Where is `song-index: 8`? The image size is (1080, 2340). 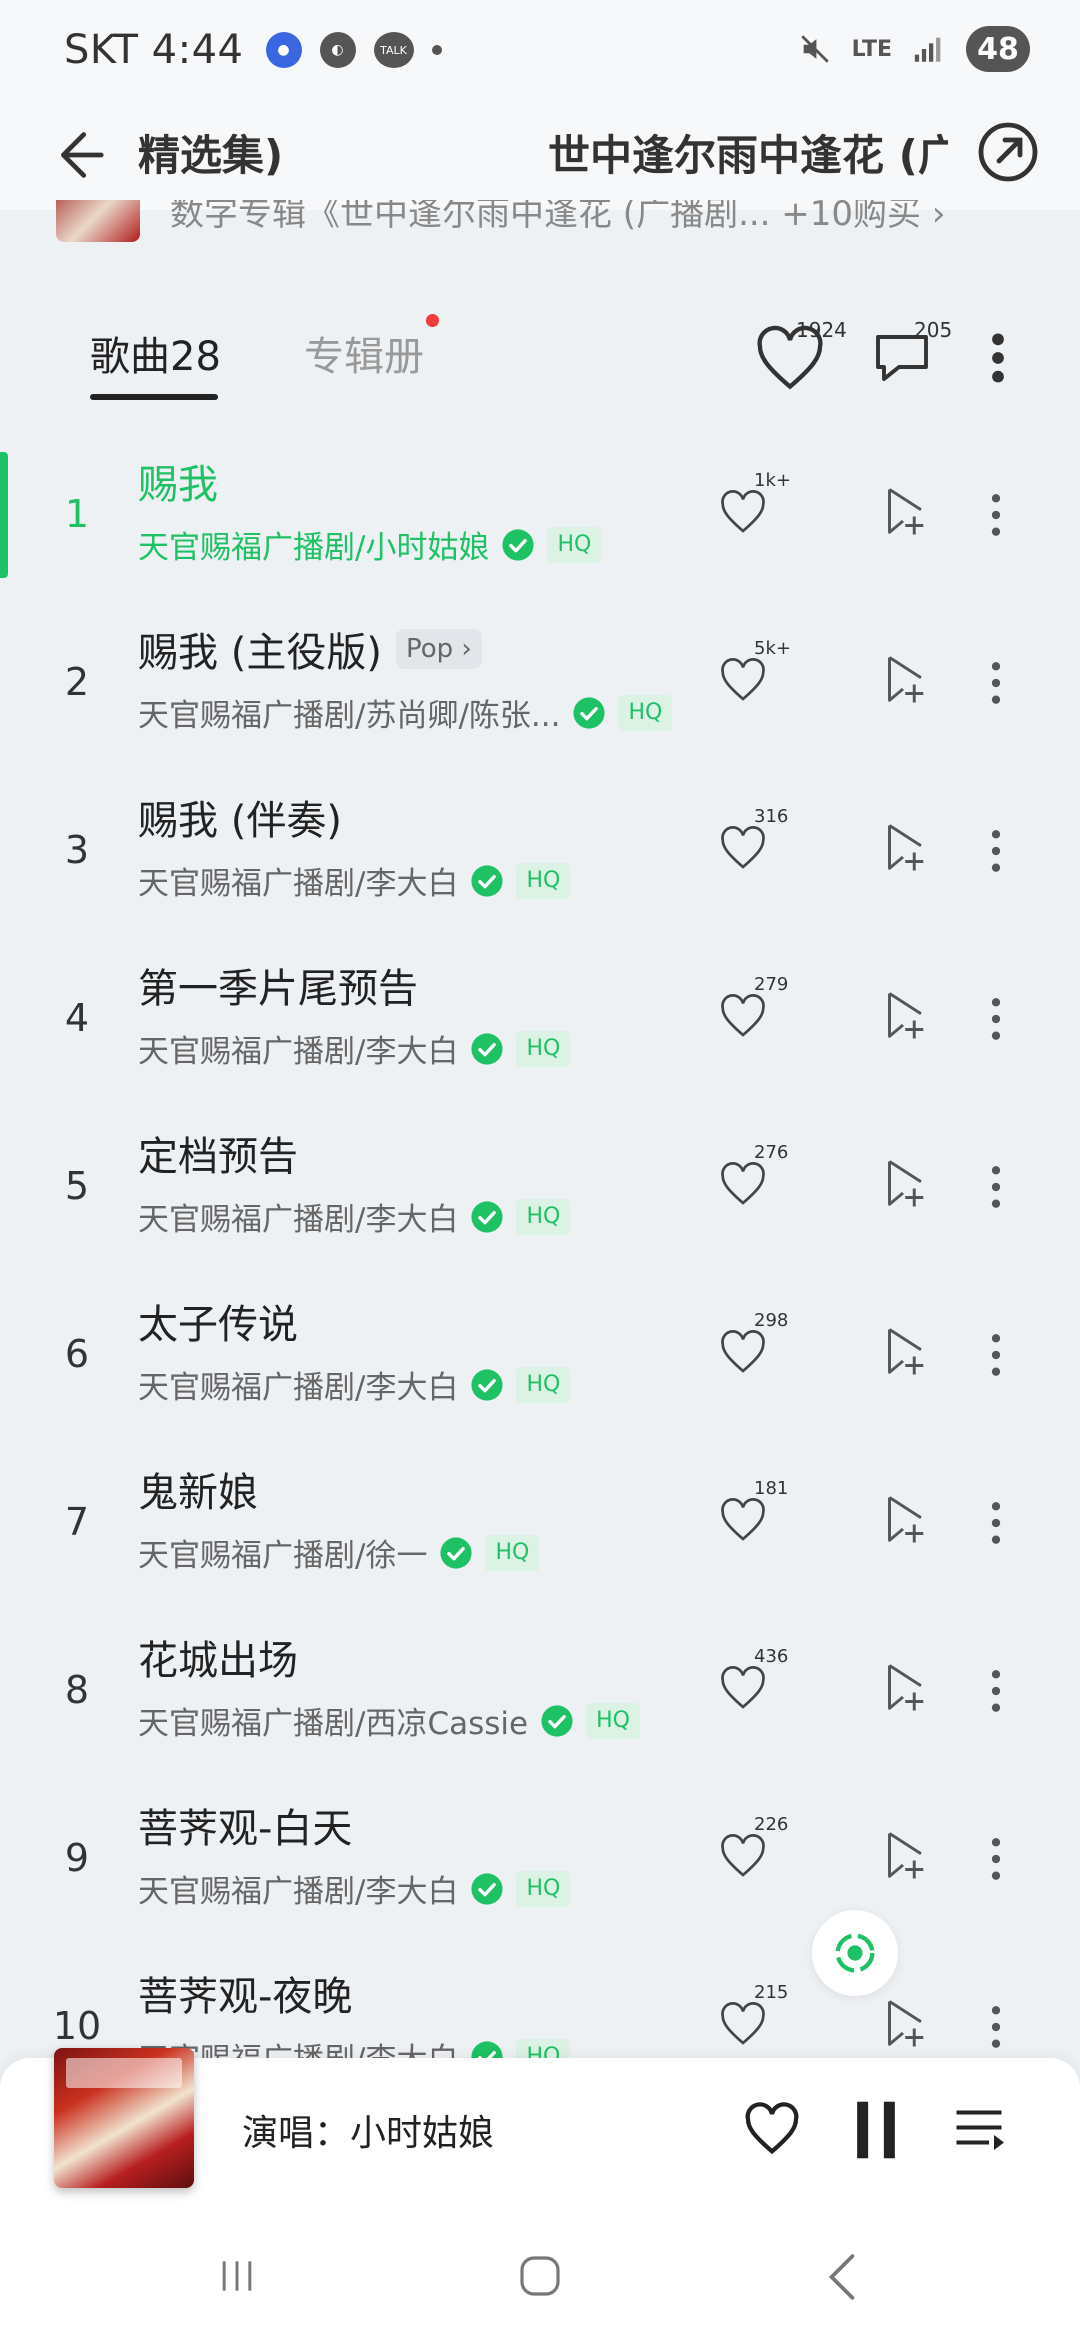 song-index: 8 is located at coordinates (77, 1690).